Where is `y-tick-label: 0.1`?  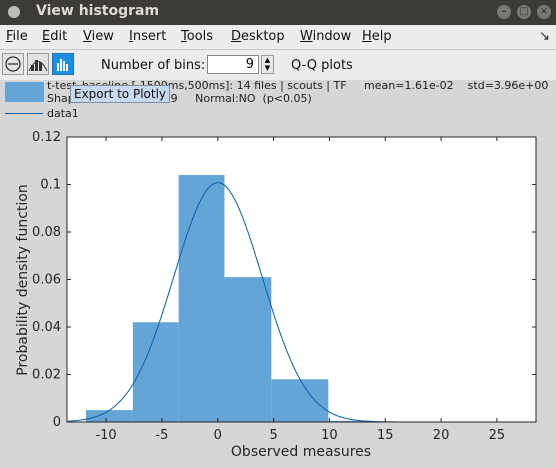 y-tick-label: 0.1 is located at coordinates (50, 185).